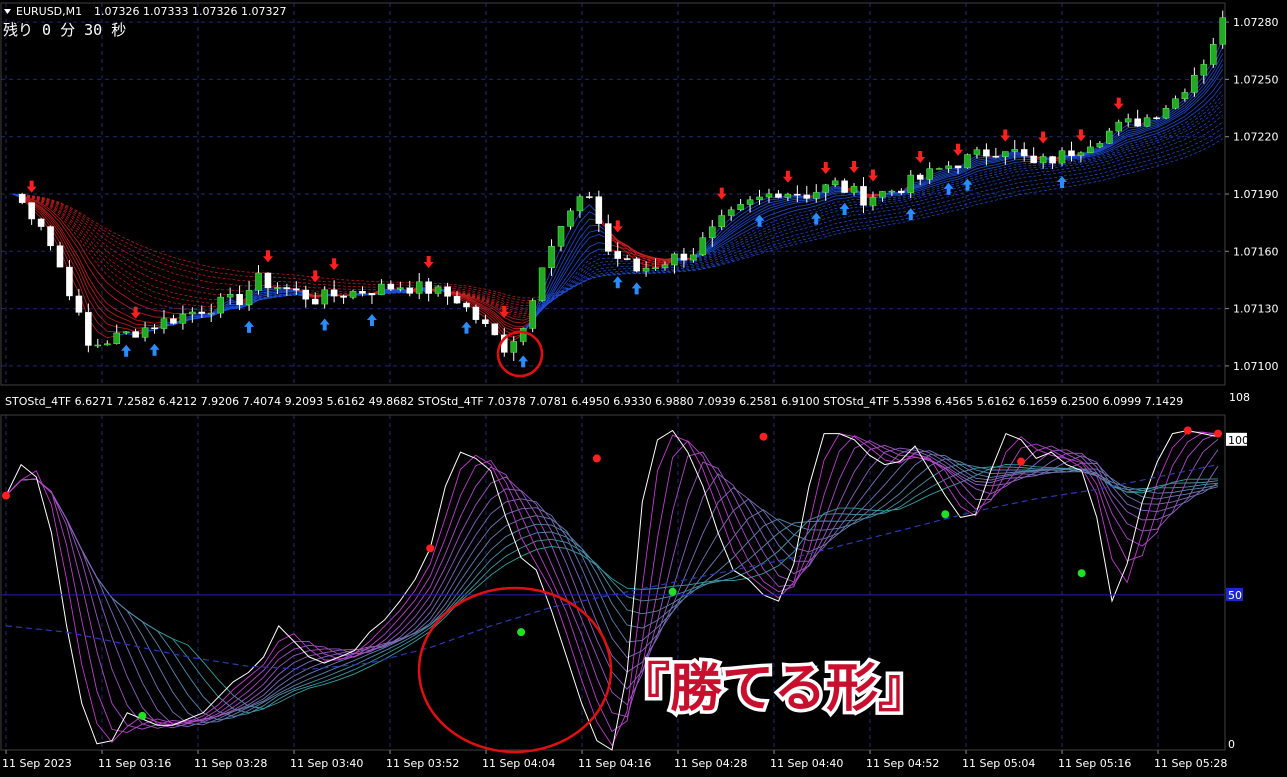 The image size is (1287, 777). Describe the element at coordinates (422, 763) in the screenshot. I see `time-tick-label: 11 Sep 03:52` at that location.